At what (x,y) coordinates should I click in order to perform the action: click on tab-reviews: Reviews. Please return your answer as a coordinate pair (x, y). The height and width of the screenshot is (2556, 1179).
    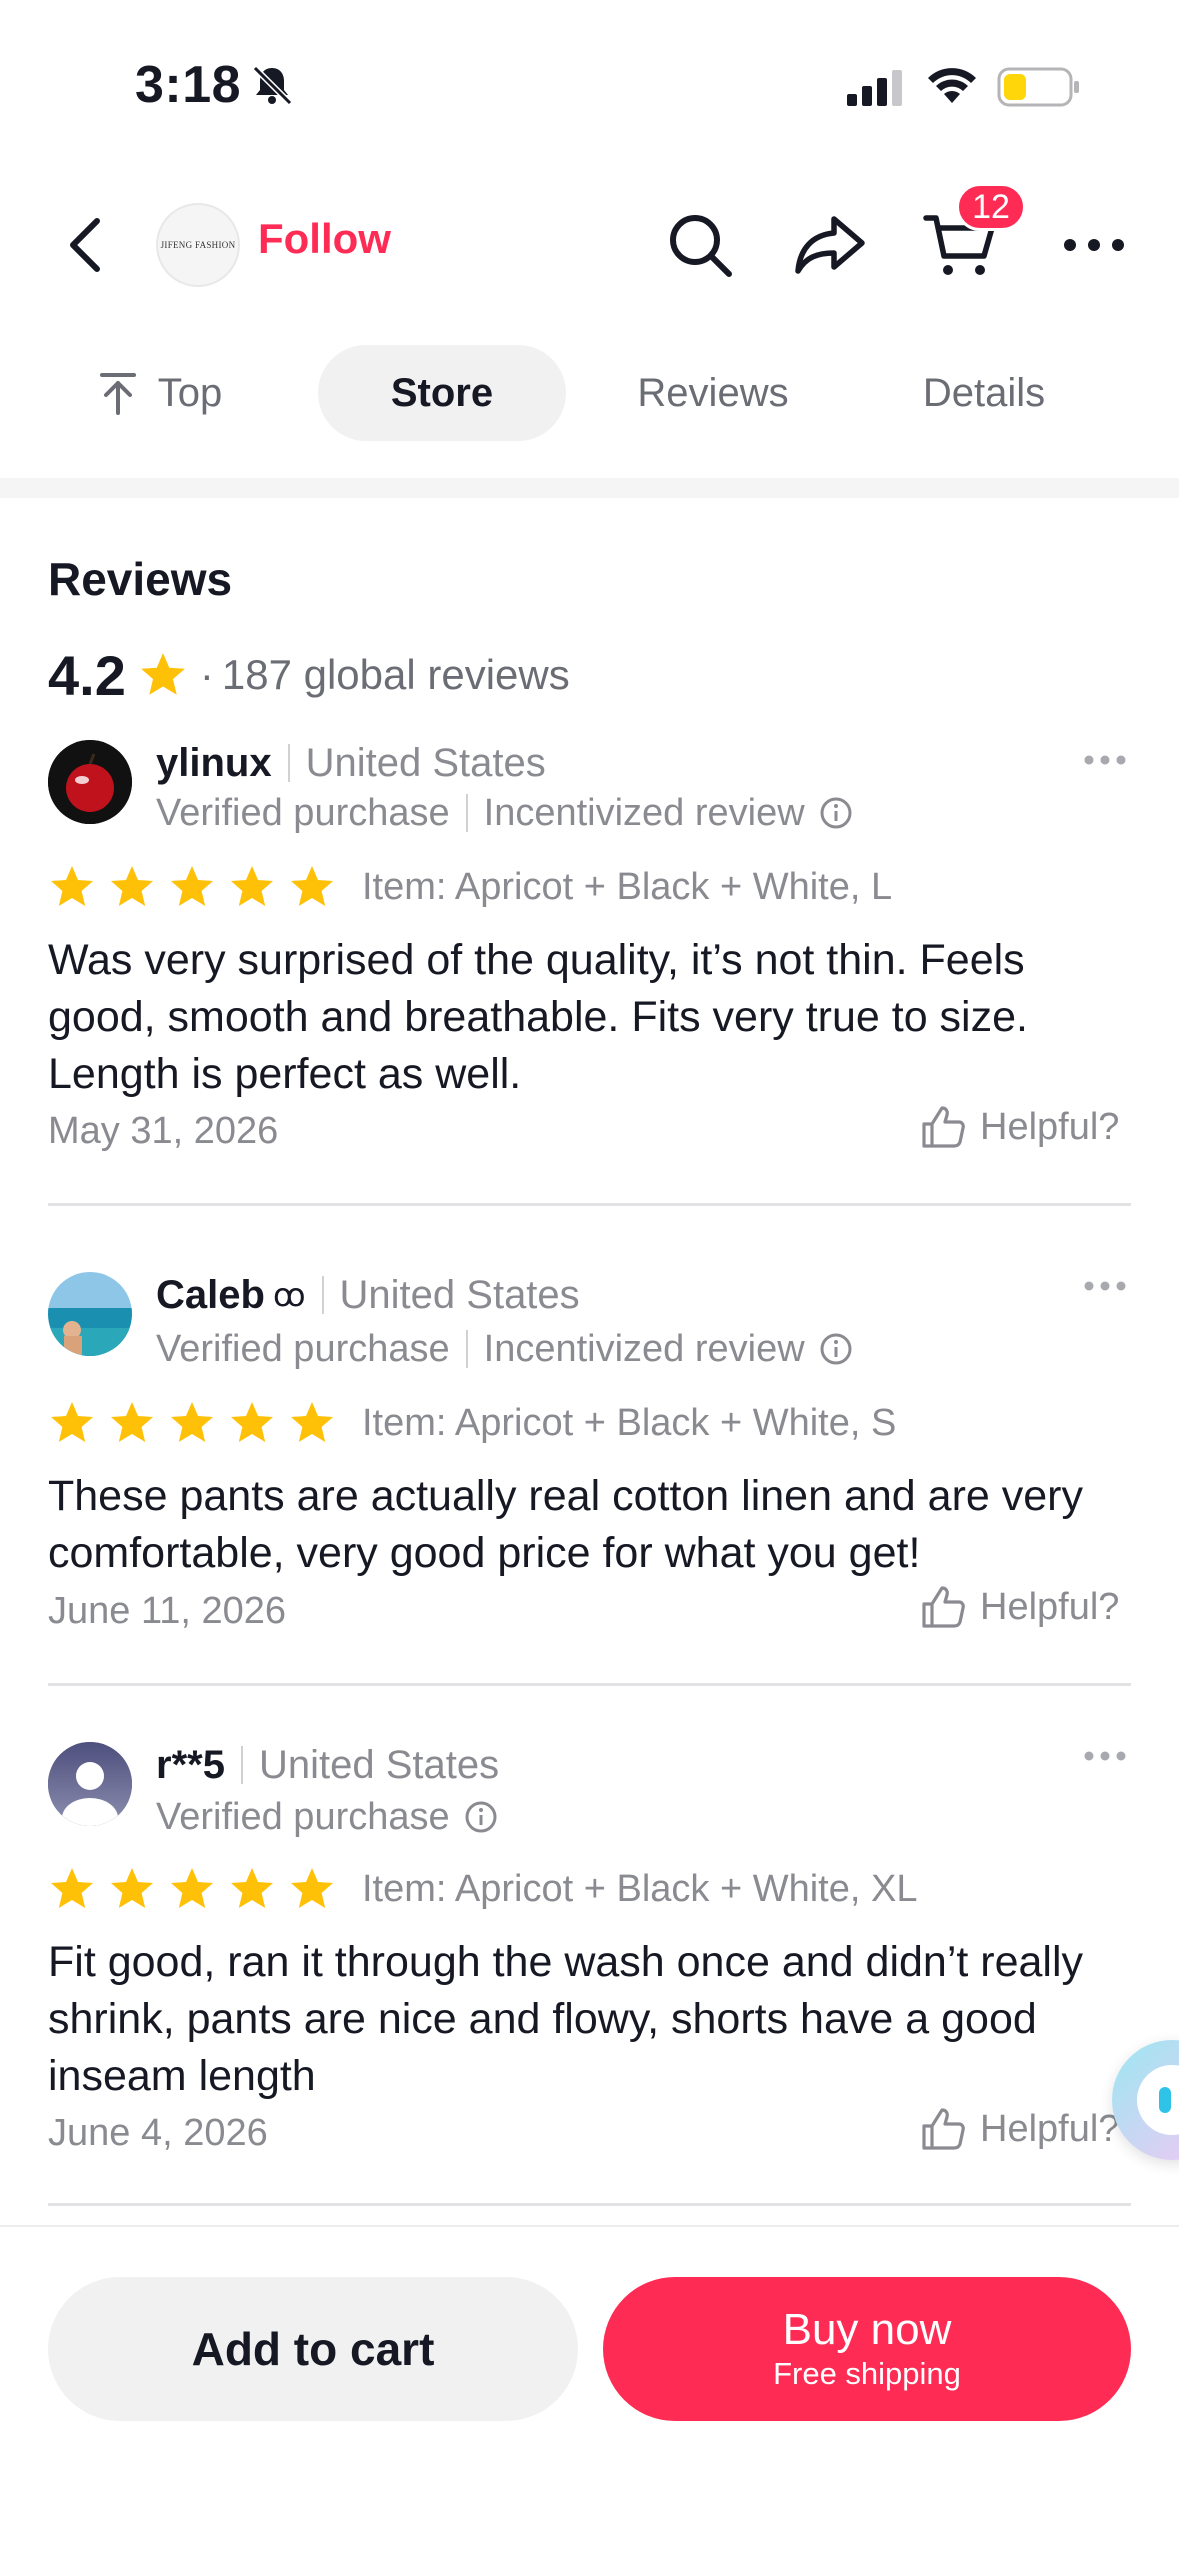
    Looking at the image, I should click on (713, 393).